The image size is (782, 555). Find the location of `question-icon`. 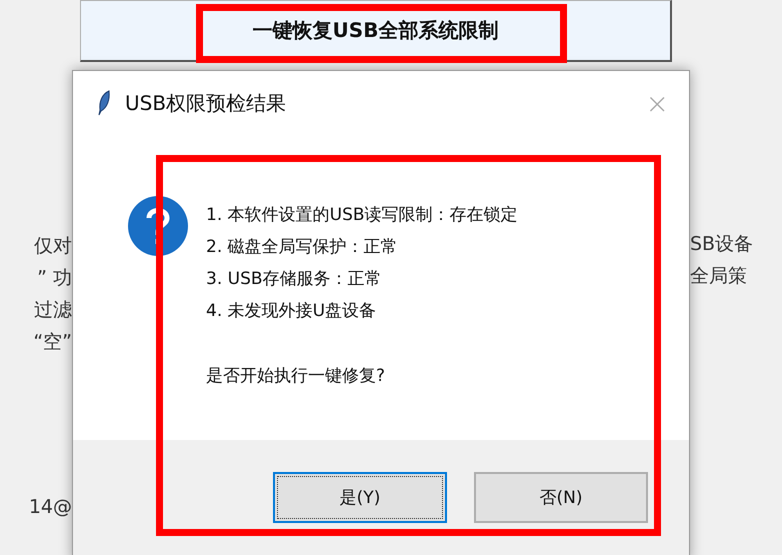

question-icon is located at coordinates (158, 226).